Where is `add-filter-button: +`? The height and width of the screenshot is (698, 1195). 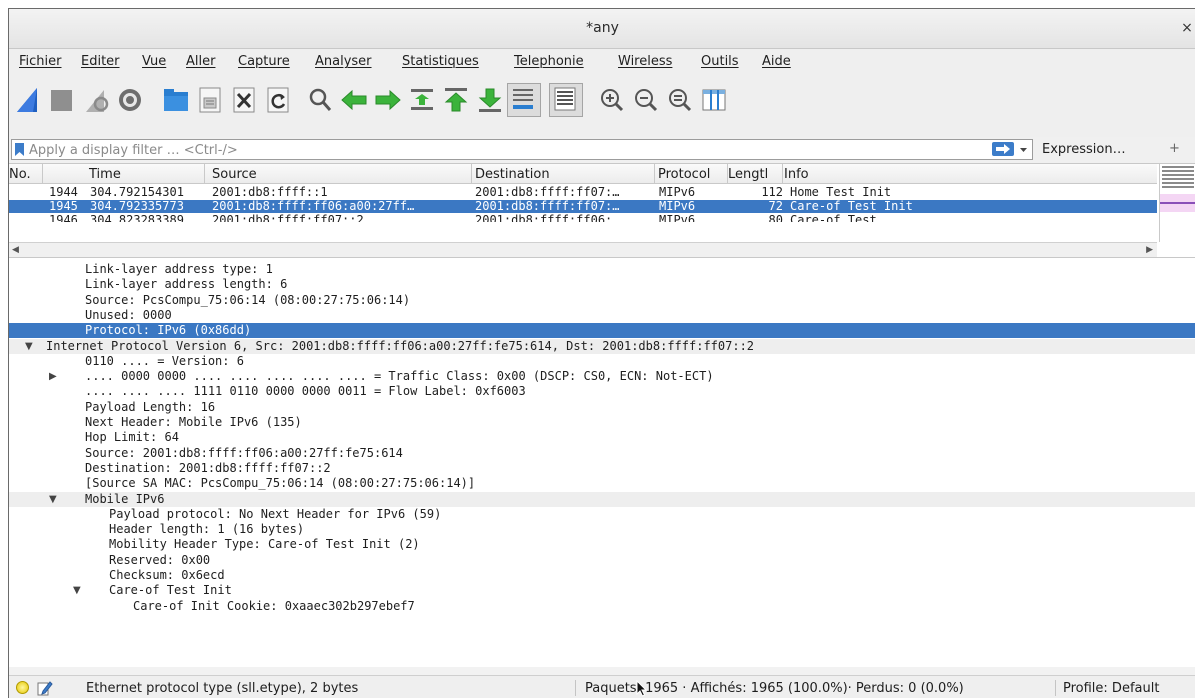 add-filter-button: + is located at coordinates (1174, 148).